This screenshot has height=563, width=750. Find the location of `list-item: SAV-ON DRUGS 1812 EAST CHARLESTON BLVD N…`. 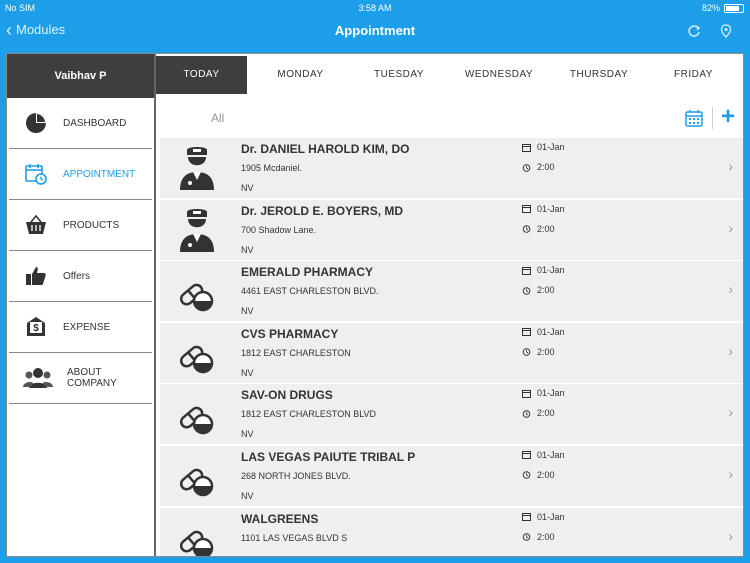

list-item: SAV-ON DRUGS 1812 EAST CHARLESTON BLVD N… is located at coordinates (451, 414).